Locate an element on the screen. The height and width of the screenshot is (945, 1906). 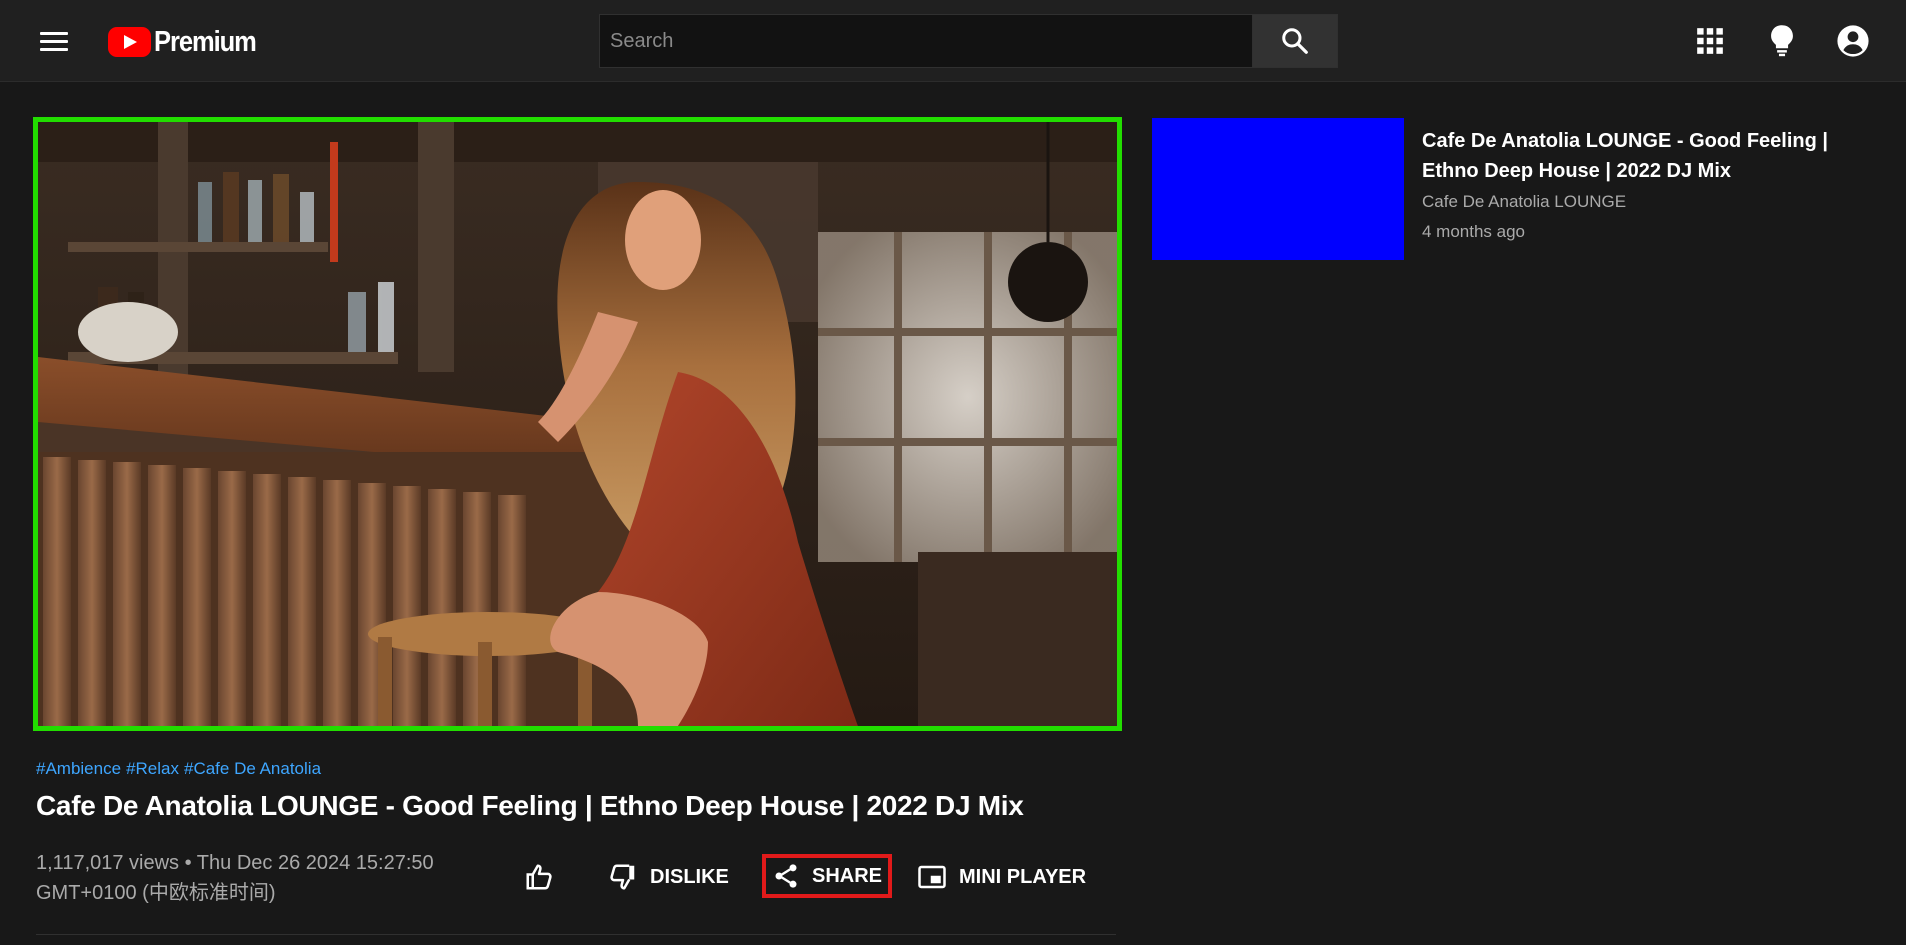
mini-player-icon is located at coordinates (932, 877).